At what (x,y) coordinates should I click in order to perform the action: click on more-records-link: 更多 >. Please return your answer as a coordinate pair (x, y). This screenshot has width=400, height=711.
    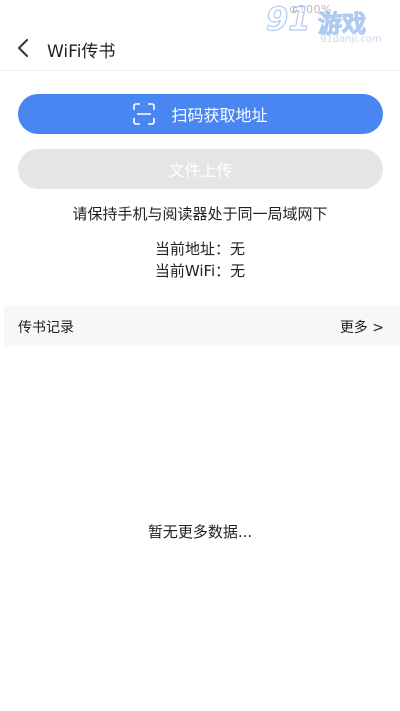
    Looking at the image, I should click on (362, 327).